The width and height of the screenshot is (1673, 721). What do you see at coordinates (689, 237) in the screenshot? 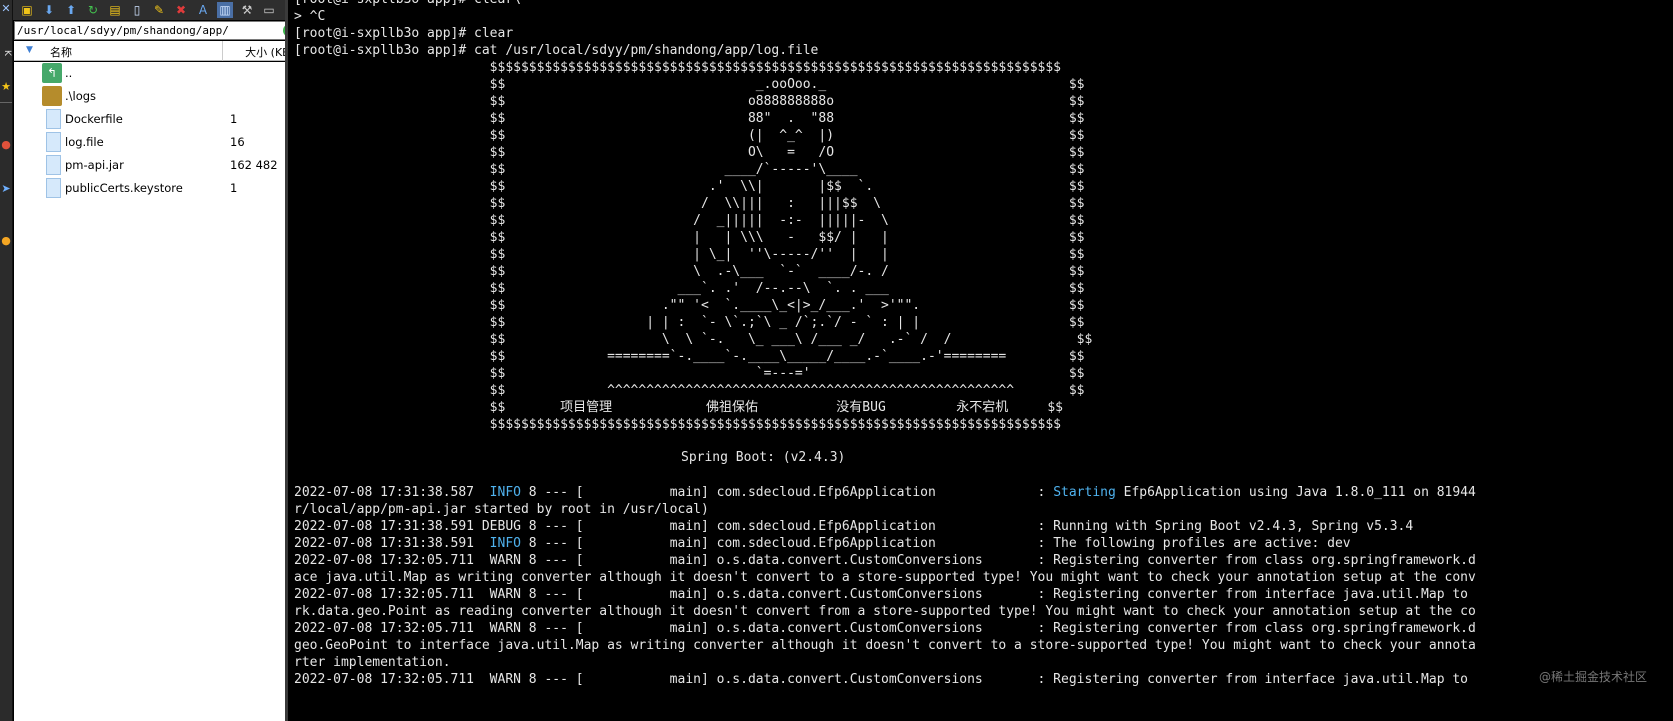
I see `terminal-line: $$ | | \\\ - $$/ | | $$` at bounding box center [689, 237].